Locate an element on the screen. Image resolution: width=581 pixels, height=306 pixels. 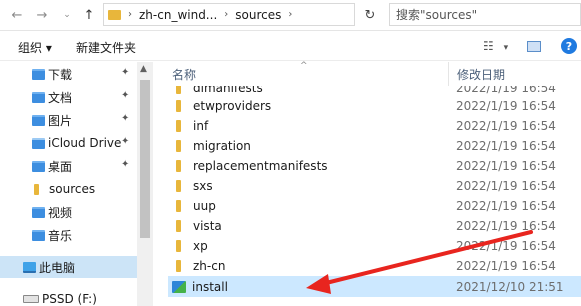
navigation-scrollbar: ▲ is located at coordinates (145, 184).